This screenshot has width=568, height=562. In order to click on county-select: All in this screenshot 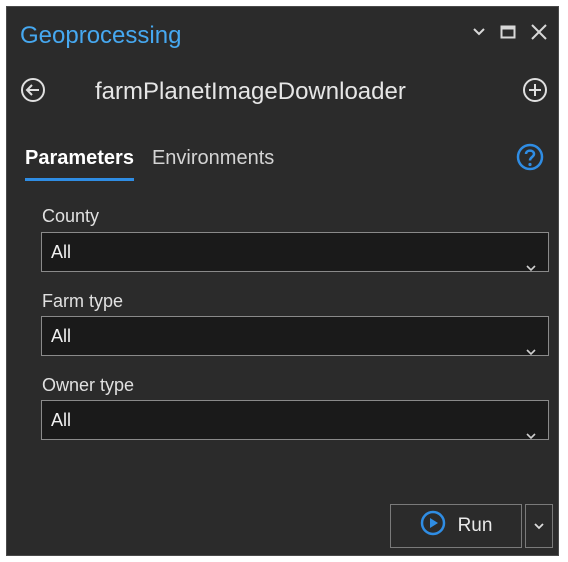, I will do `click(295, 252)`.